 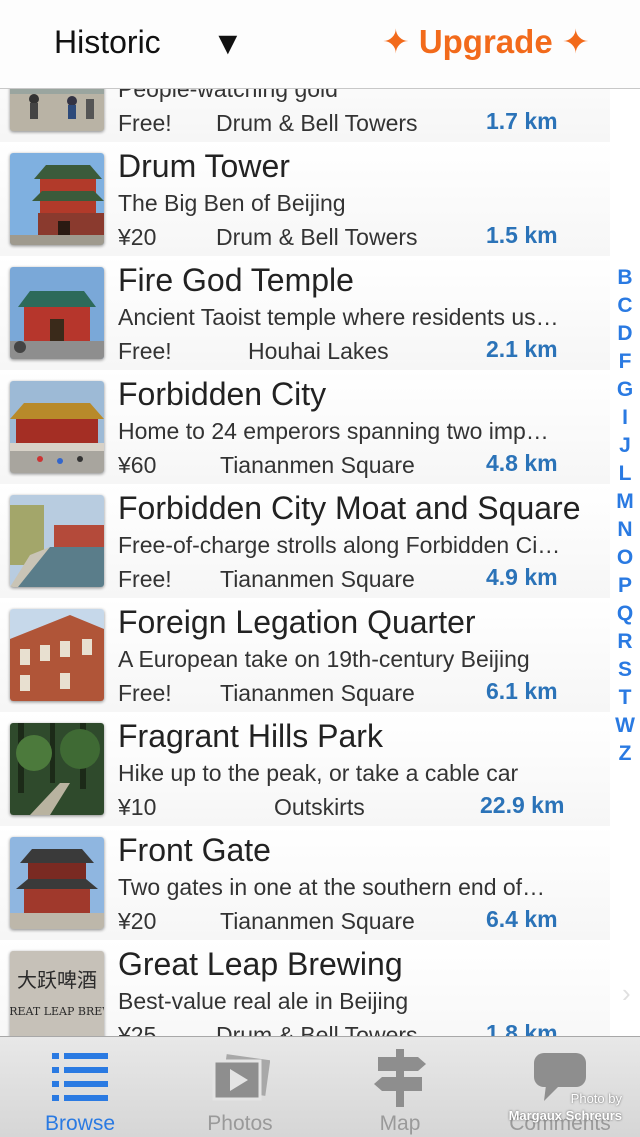 What do you see at coordinates (625, 642) in the screenshot?
I see `index-letter: R` at bounding box center [625, 642].